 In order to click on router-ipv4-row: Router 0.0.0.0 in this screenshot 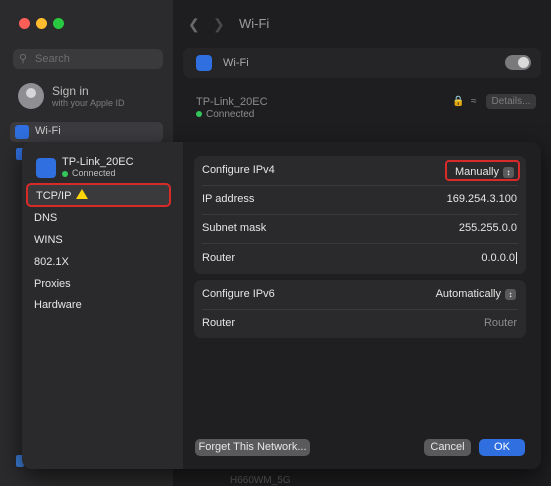, I will do `click(360, 258)`.